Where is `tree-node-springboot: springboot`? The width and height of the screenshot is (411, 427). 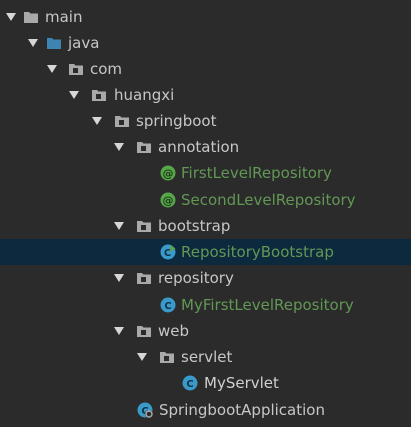
tree-node-springboot: springboot is located at coordinates (205, 121).